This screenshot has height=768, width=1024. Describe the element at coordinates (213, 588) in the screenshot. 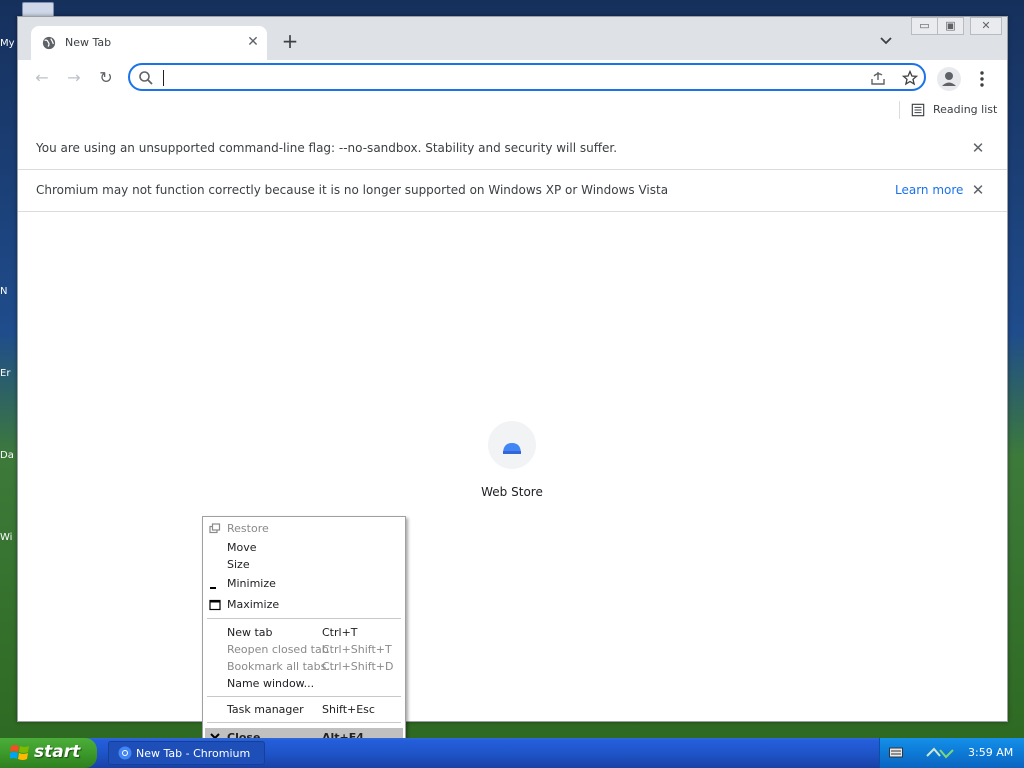

I see `minimize-icon` at that location.